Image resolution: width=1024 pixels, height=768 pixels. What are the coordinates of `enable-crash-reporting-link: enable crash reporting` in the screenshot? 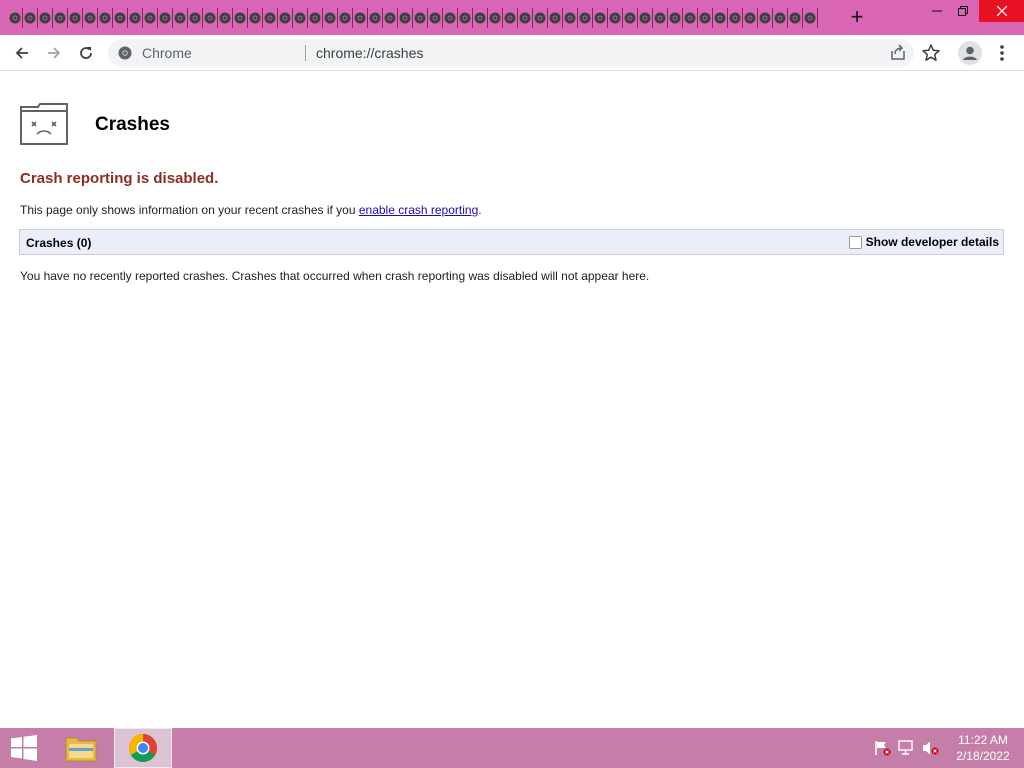 It's located at (418, 210).